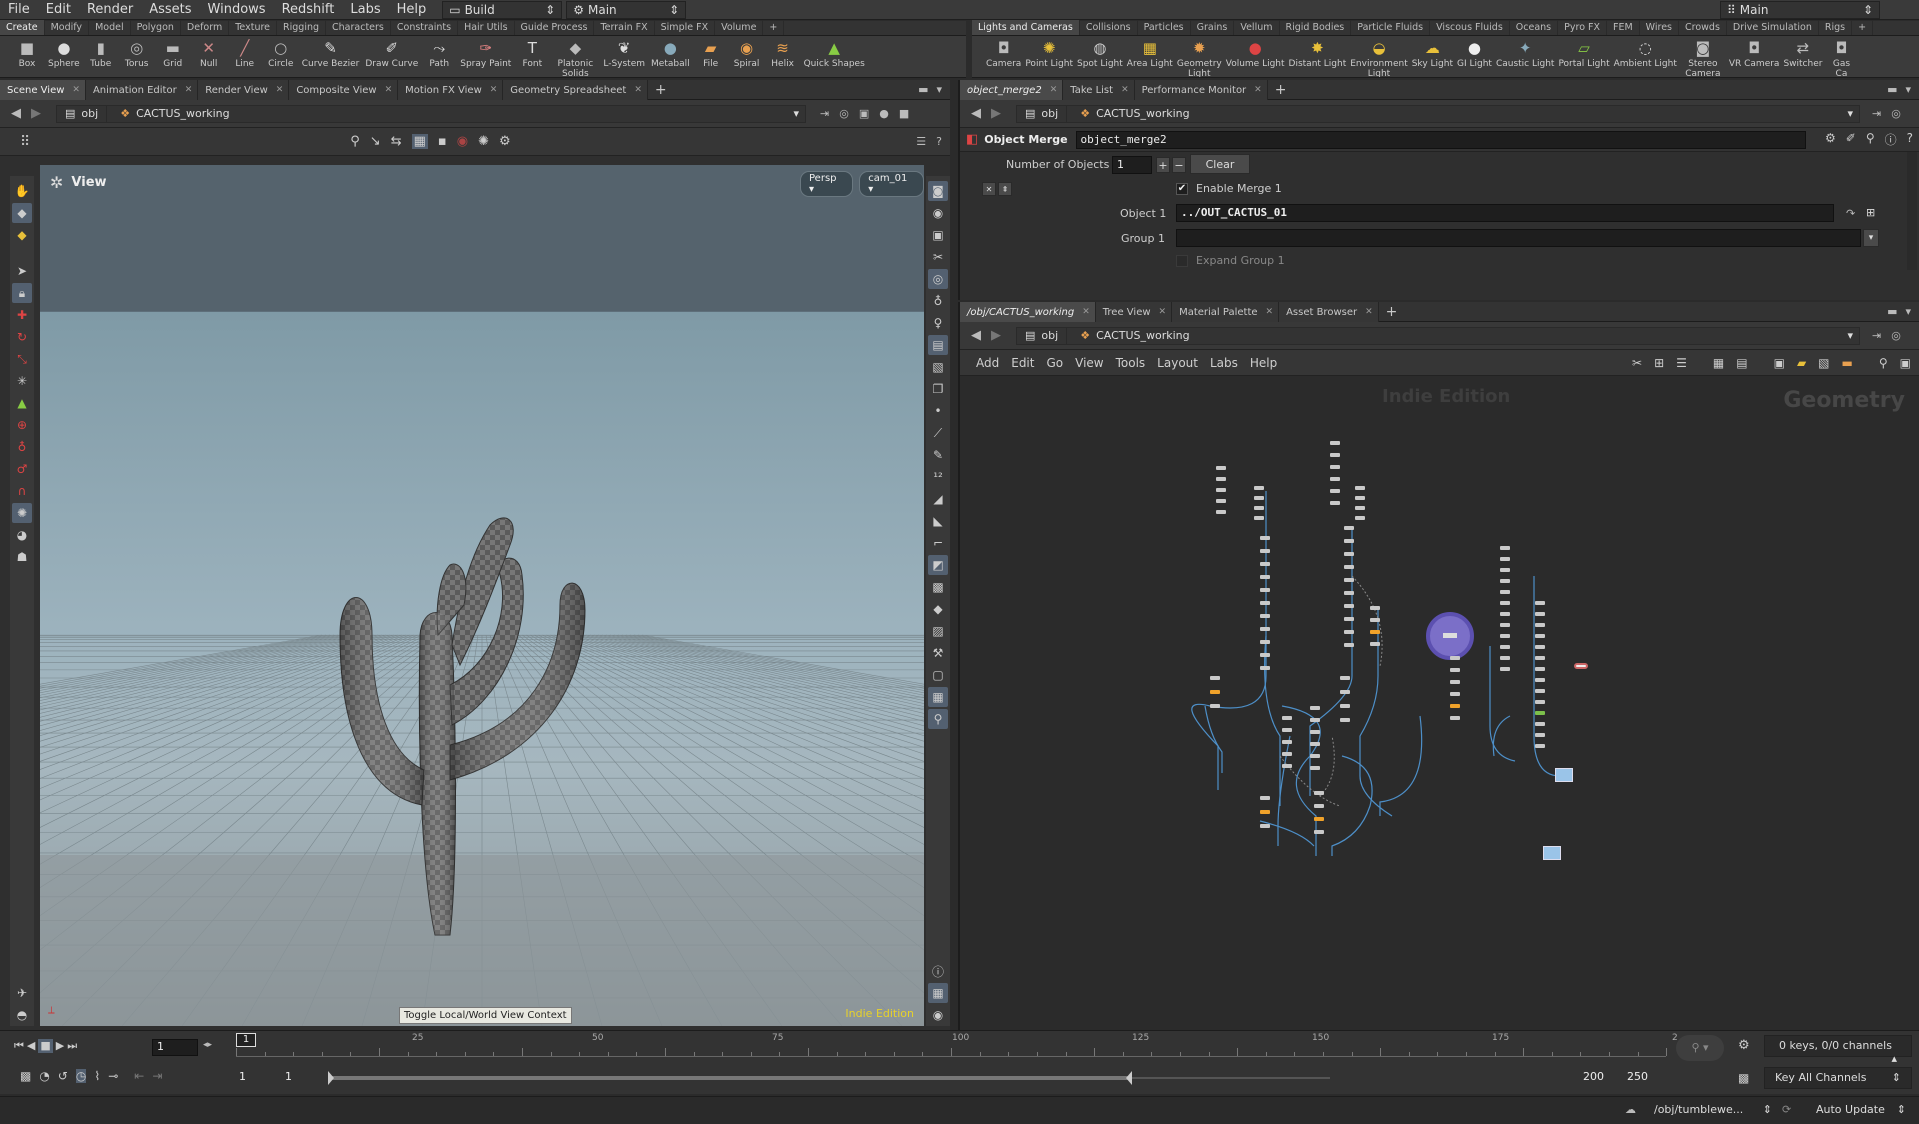 The image size is (1919, 1124). What do you see at coordinates (1432, 53) in the screenshot?
I see `tool-sky-light-button: ☁ Sky Light` at bounding box center [1432, 53].